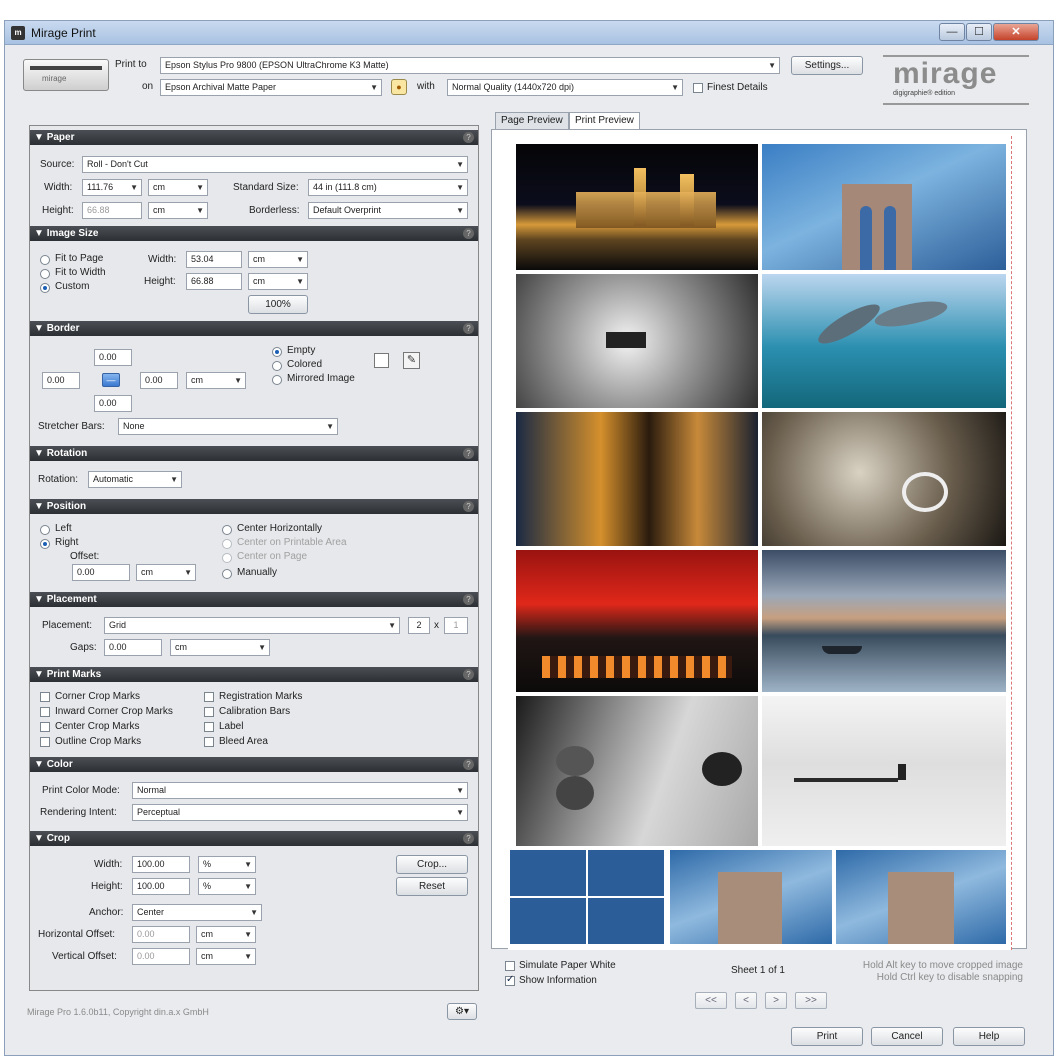  What do you see at coordinates (178, 187) in the screenshot?
I see `paper-width-unit-select: cm ▼` at bounding box center [178, 187].